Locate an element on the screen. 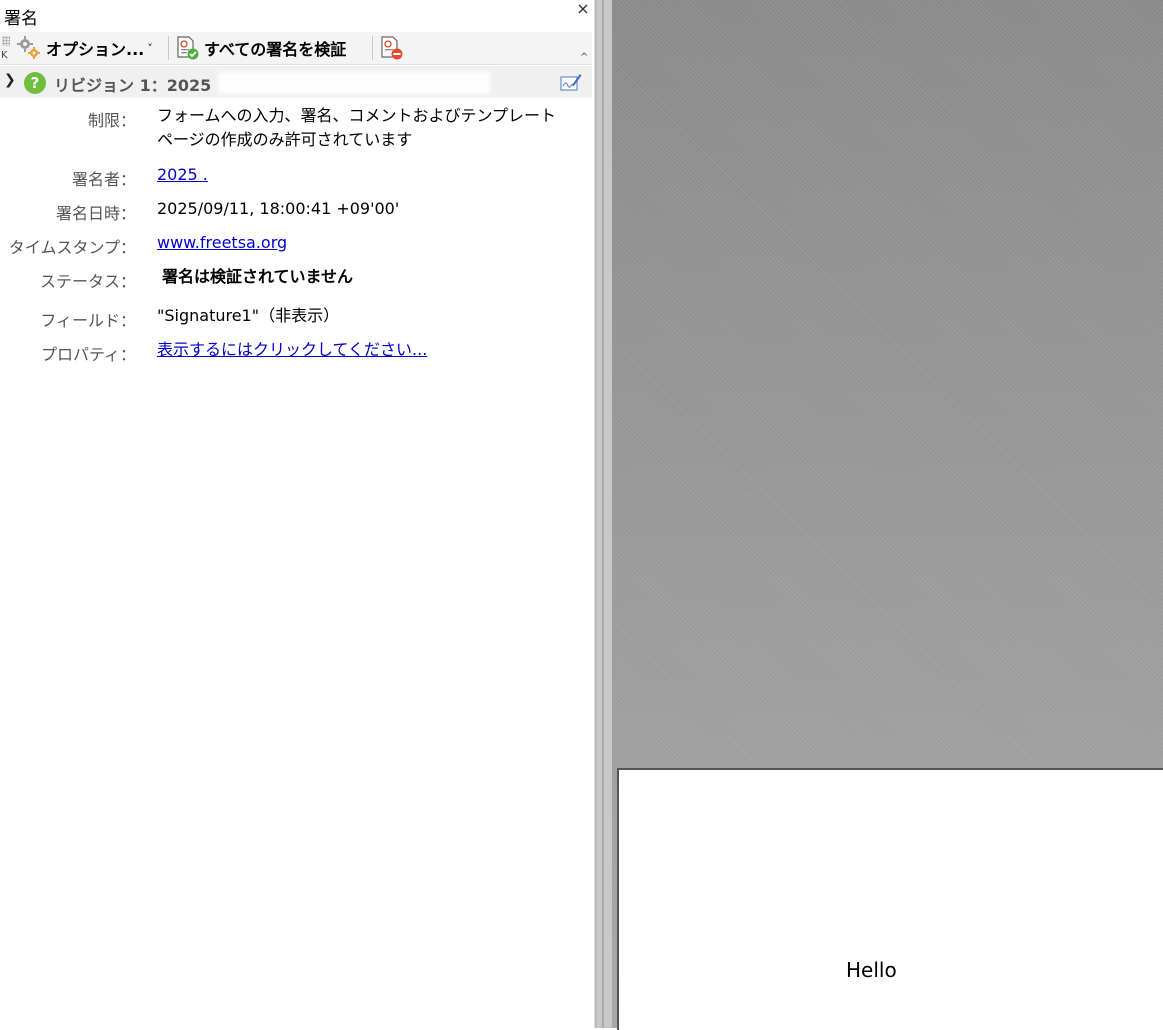 The image size is (1163, 1030). signer-link: 2025 . is located at coordinates (182, 175).